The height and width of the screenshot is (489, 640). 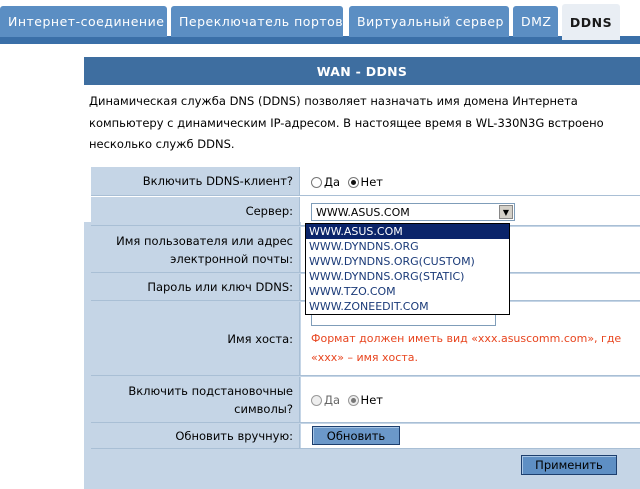 I want to click on chevron-down-icon: ▼, so click(x=506, y=212).